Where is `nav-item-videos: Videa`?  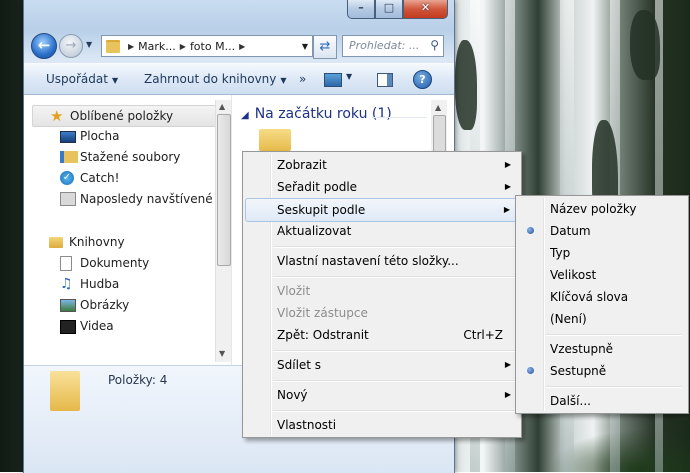 nav-item-videos: Videa is located at coordinates (119, 326).